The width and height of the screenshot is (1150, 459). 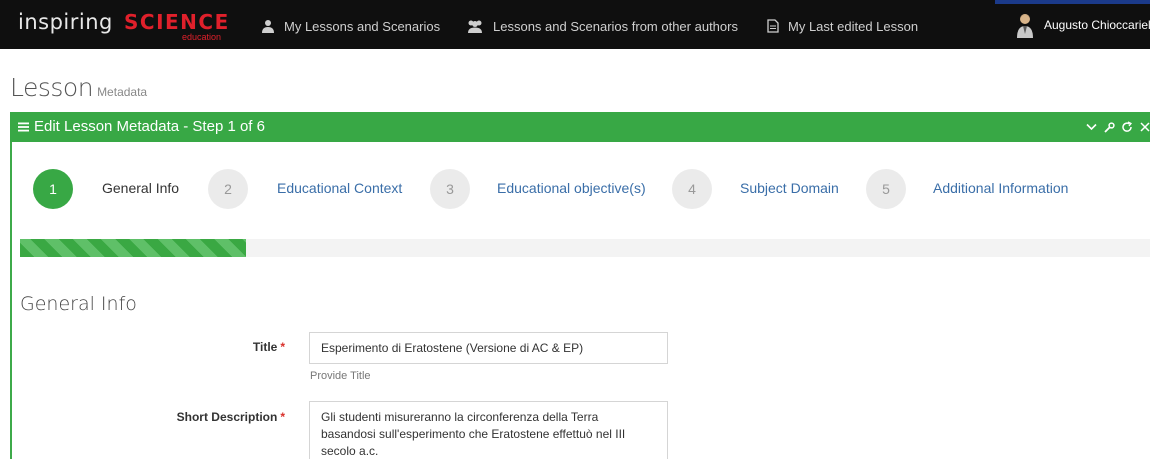 I want to click on short-description-label-text: Short Description, so click(x=227, y=417).